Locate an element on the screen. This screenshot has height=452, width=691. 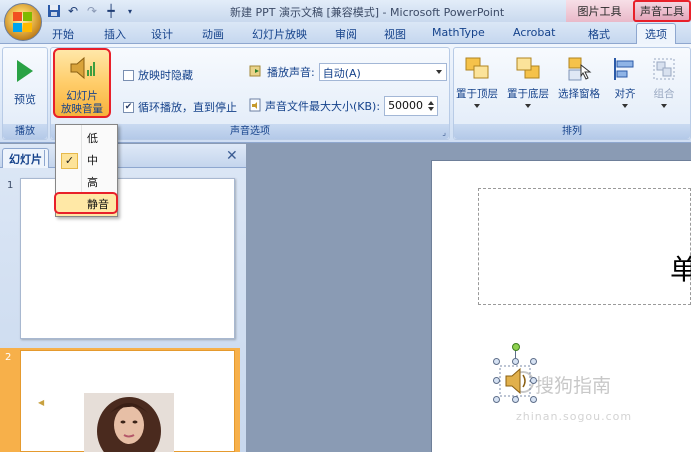
hide-during-show-option: 放映时隐藏 is located at coordinates (158, 75).